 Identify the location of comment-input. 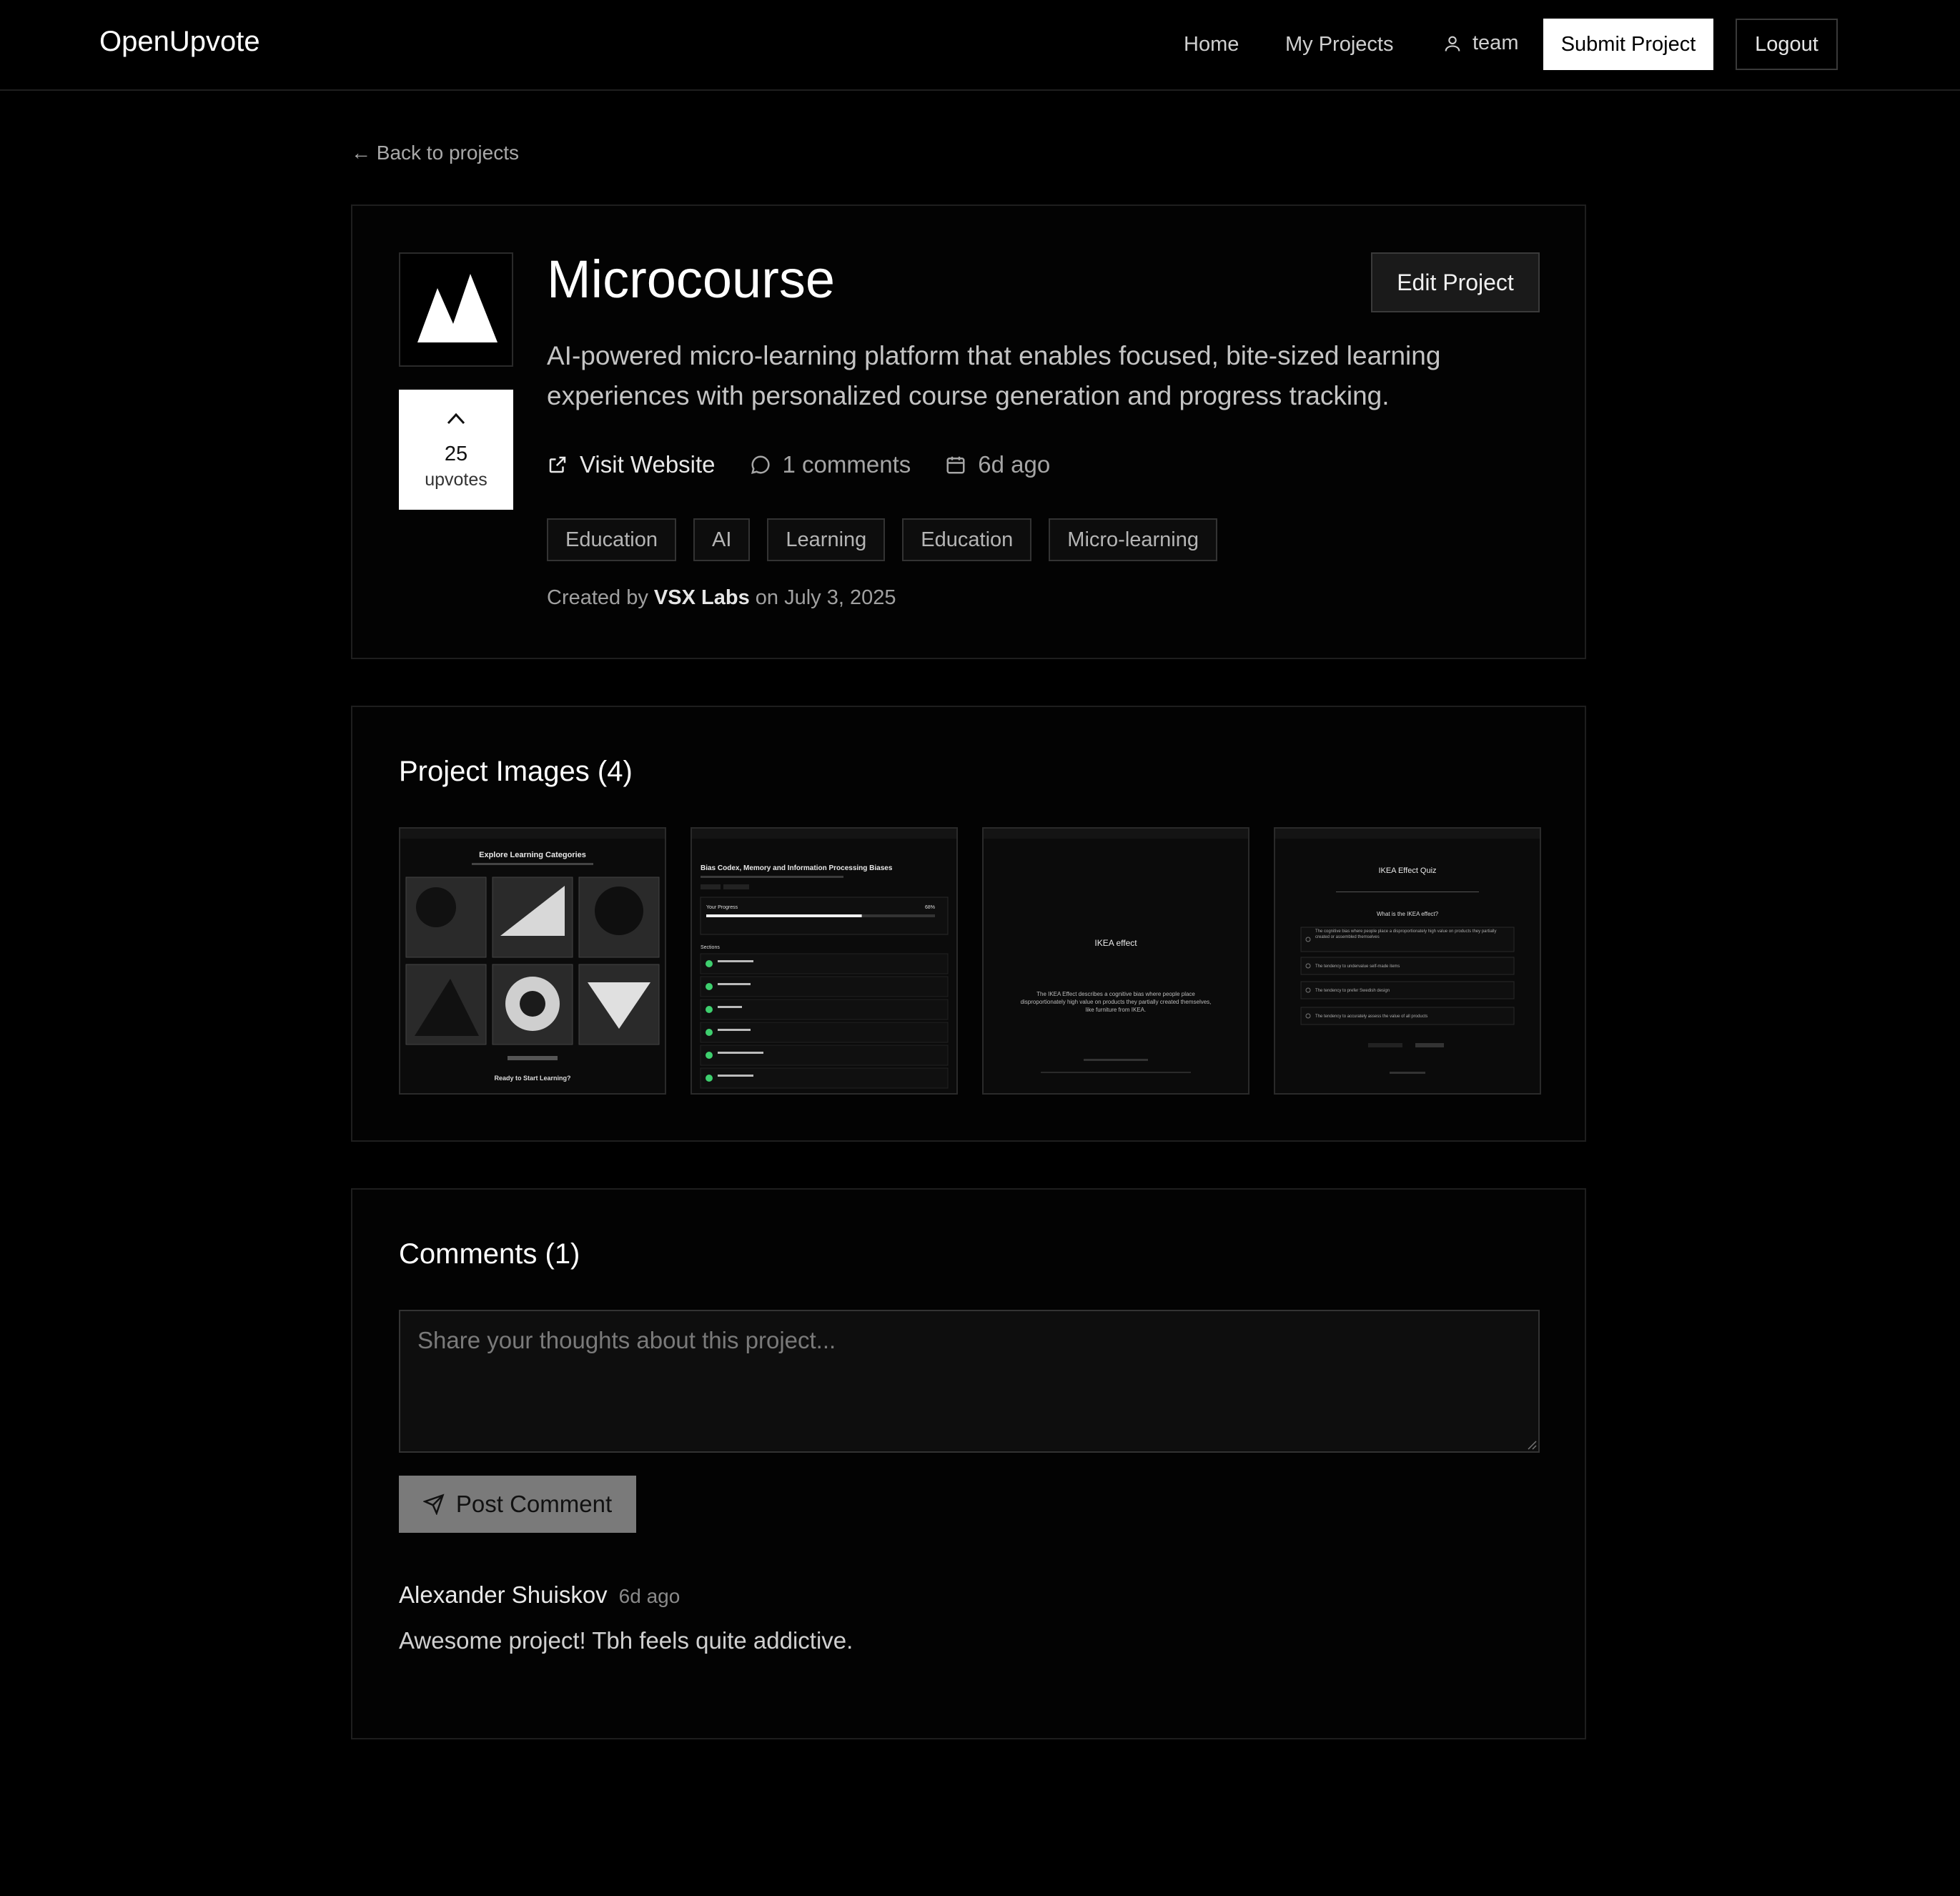
(969, 1381).